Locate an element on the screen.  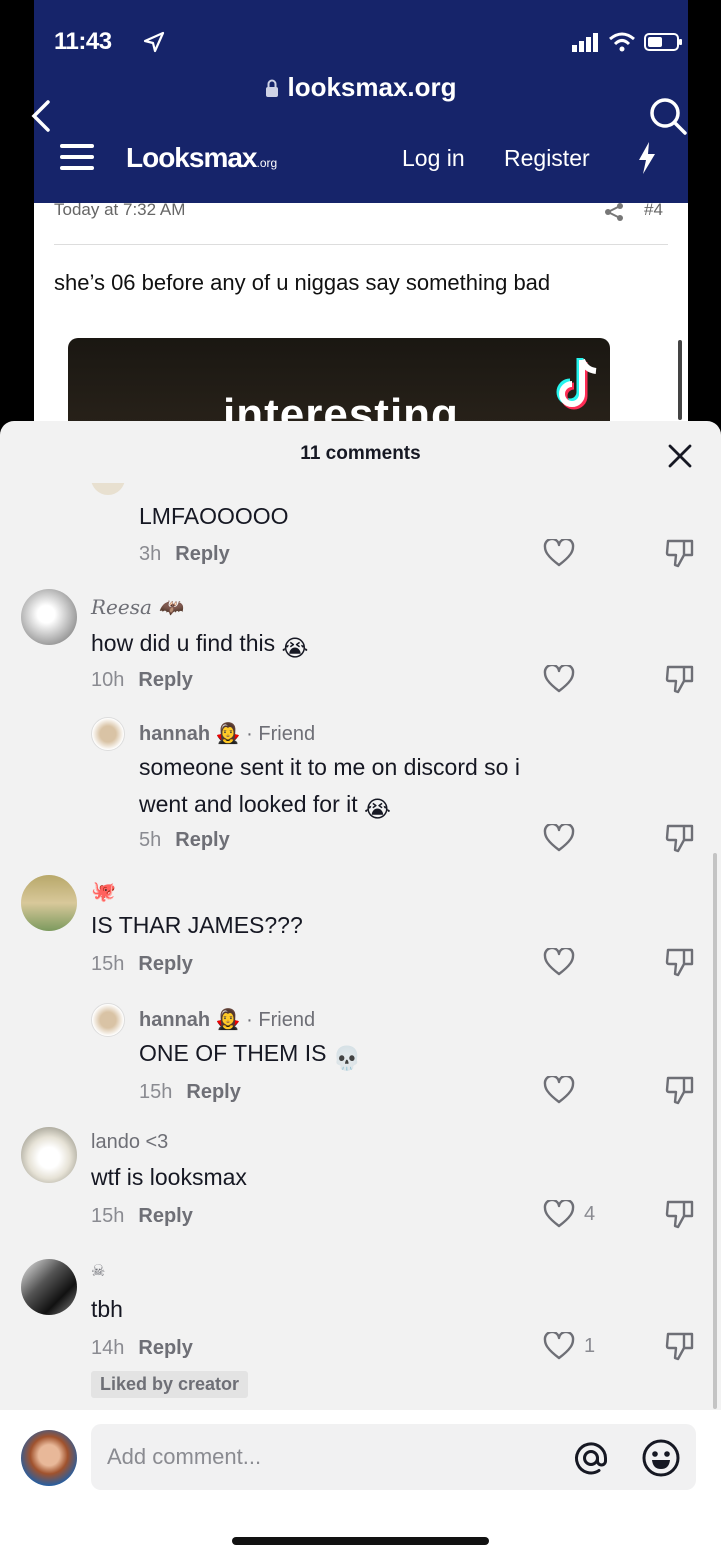
comment-time: 15h is located at coordinates (156, 1092).